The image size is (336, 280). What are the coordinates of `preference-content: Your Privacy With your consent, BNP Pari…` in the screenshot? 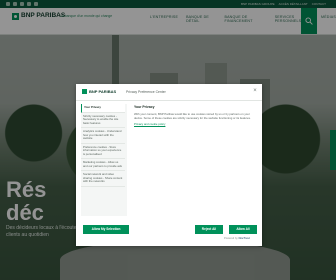 It's located at (195, 160).